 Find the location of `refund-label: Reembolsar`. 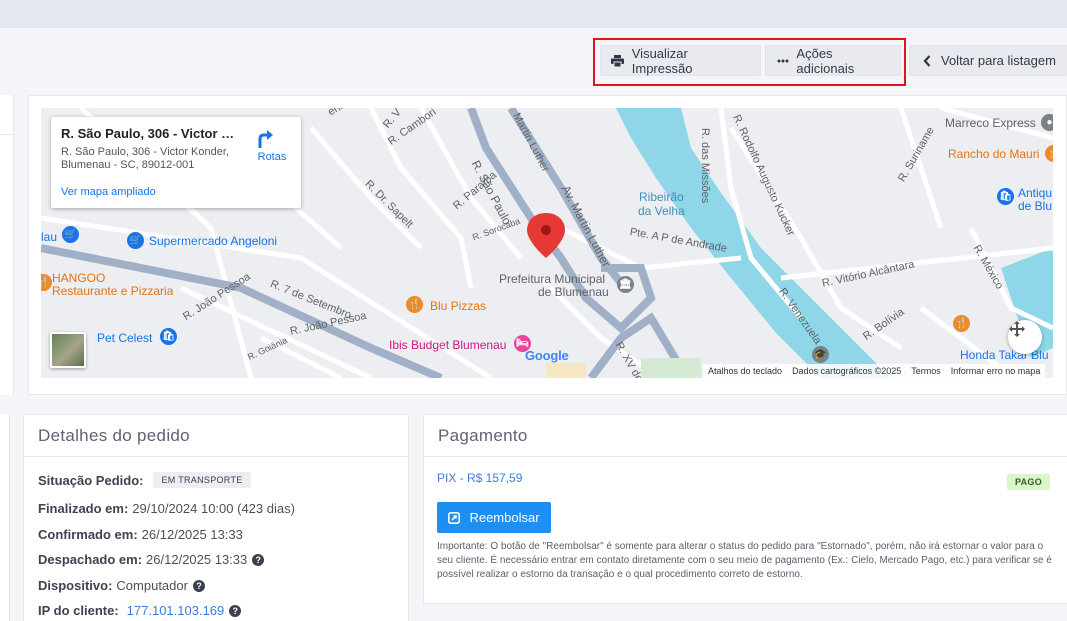

refund-label: Reembolsar is located at coordinates (504, 517).